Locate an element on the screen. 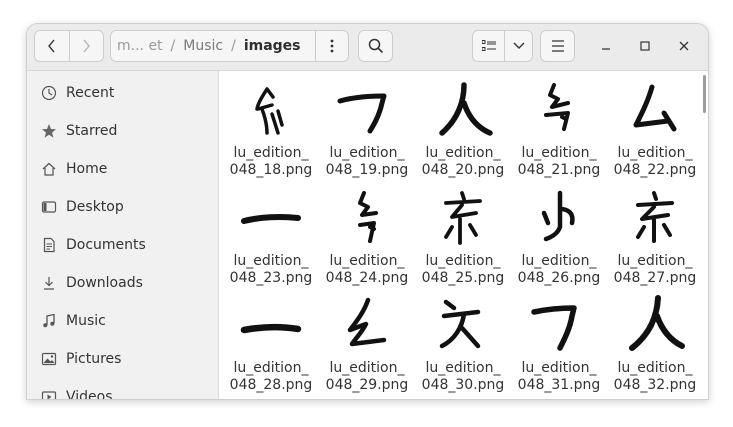 The image size is (733, 427). sidebar-item-music: Music is located at coordinates (122, 321).